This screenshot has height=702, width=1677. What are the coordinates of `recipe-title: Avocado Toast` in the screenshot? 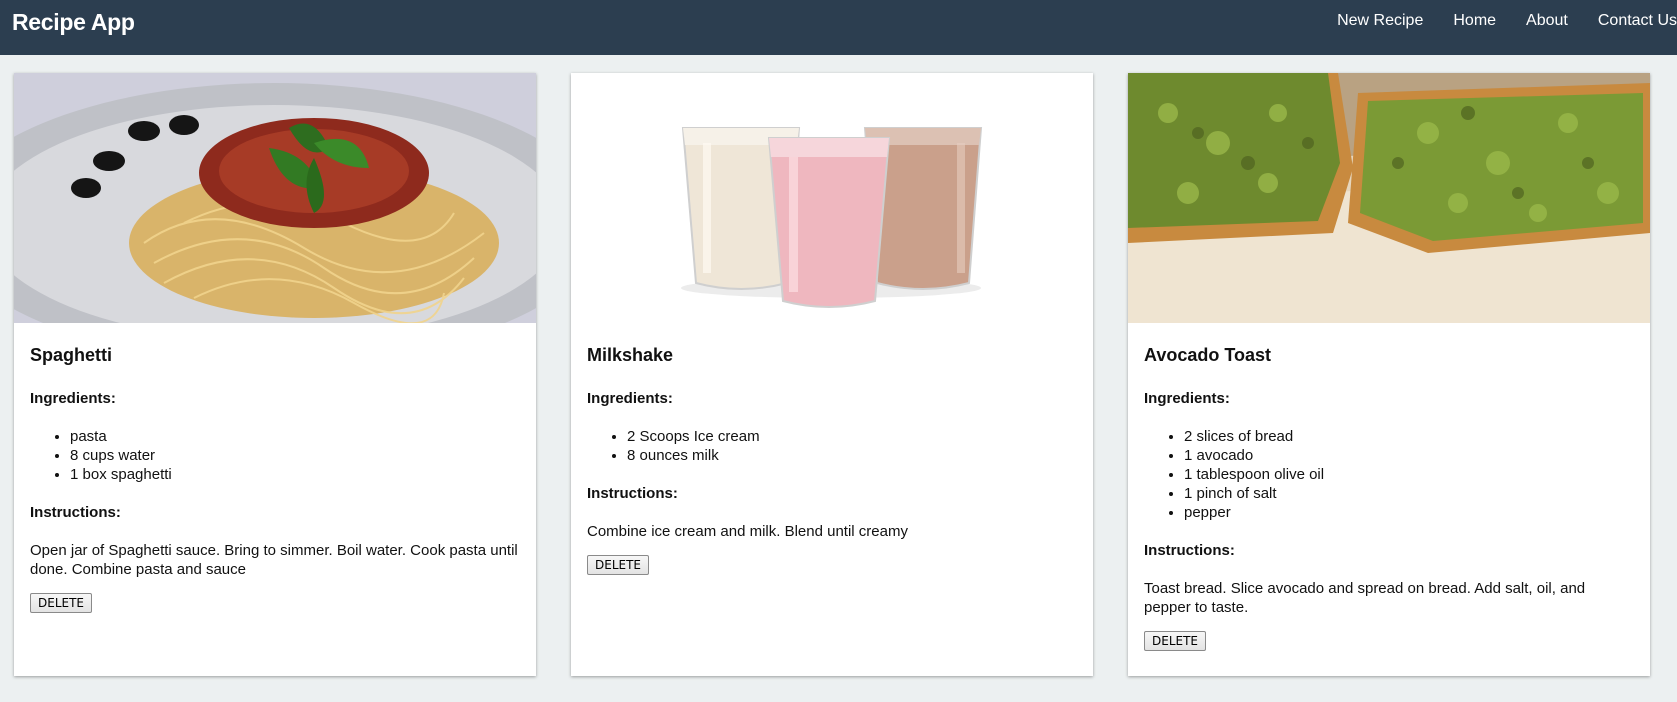 It's located at (1208, 355).